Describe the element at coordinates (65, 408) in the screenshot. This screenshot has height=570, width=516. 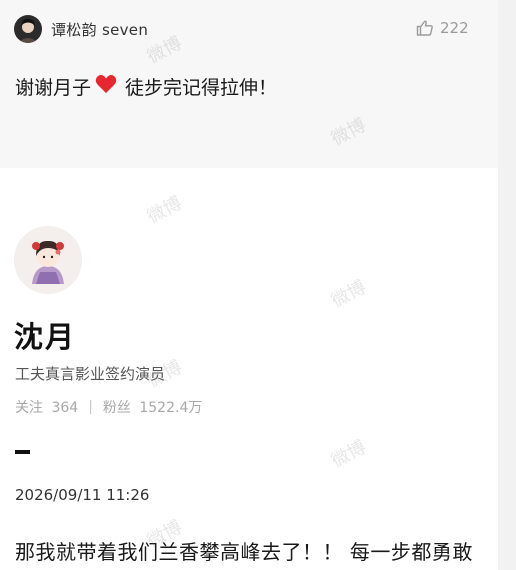
I see `following-count: 364` at that location.